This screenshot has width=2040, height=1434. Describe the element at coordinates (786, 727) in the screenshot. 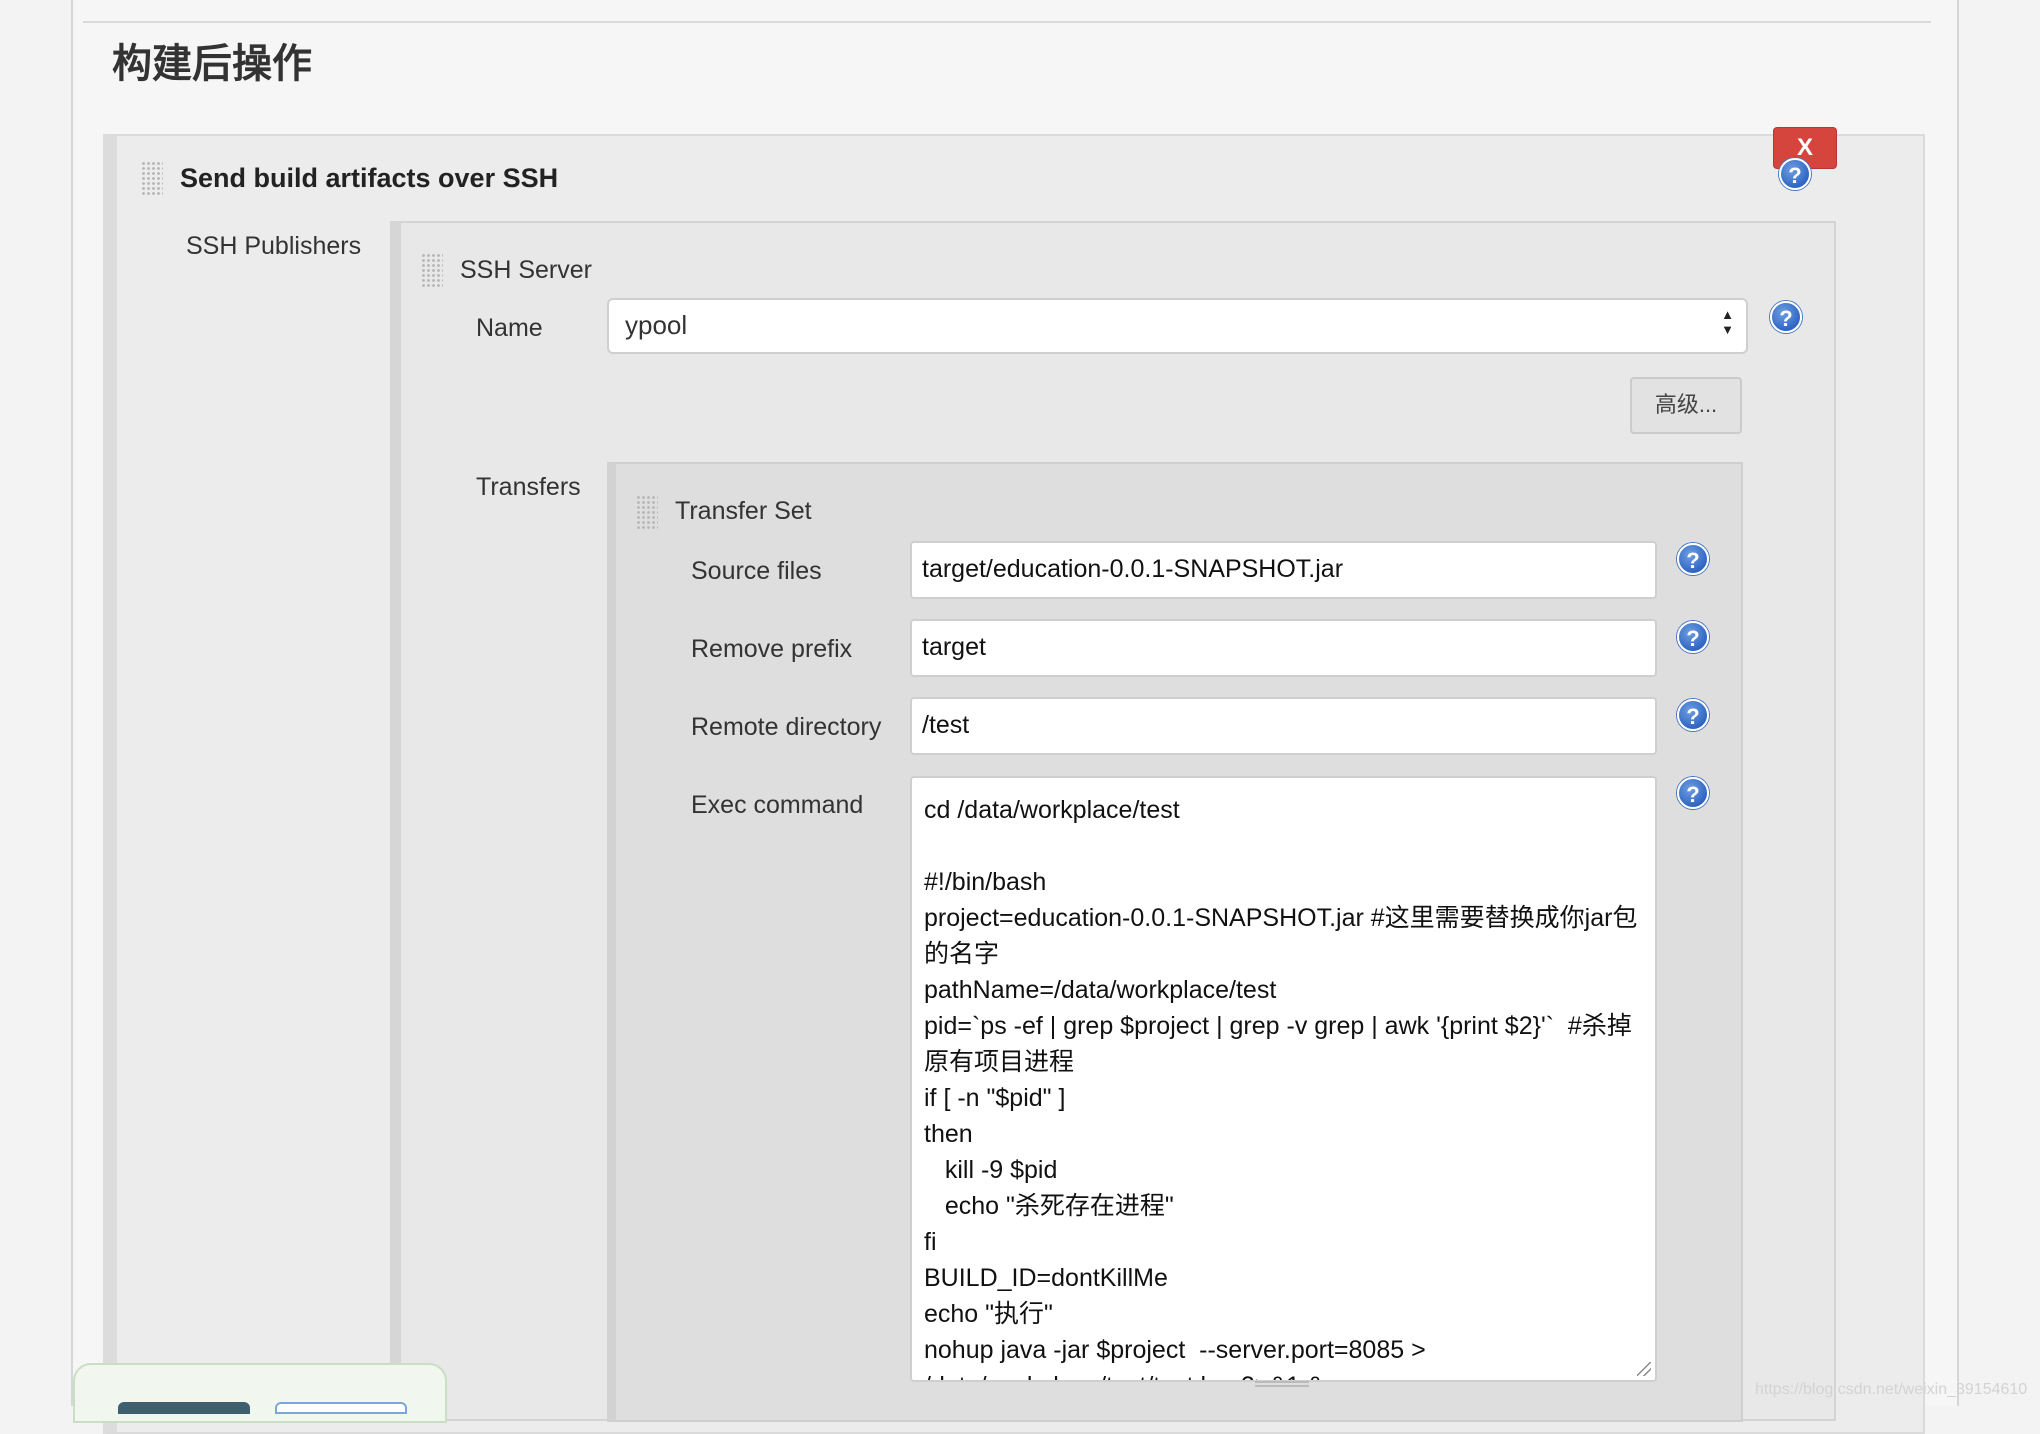

I see `remote-directory-label: Remote directory` at that location.